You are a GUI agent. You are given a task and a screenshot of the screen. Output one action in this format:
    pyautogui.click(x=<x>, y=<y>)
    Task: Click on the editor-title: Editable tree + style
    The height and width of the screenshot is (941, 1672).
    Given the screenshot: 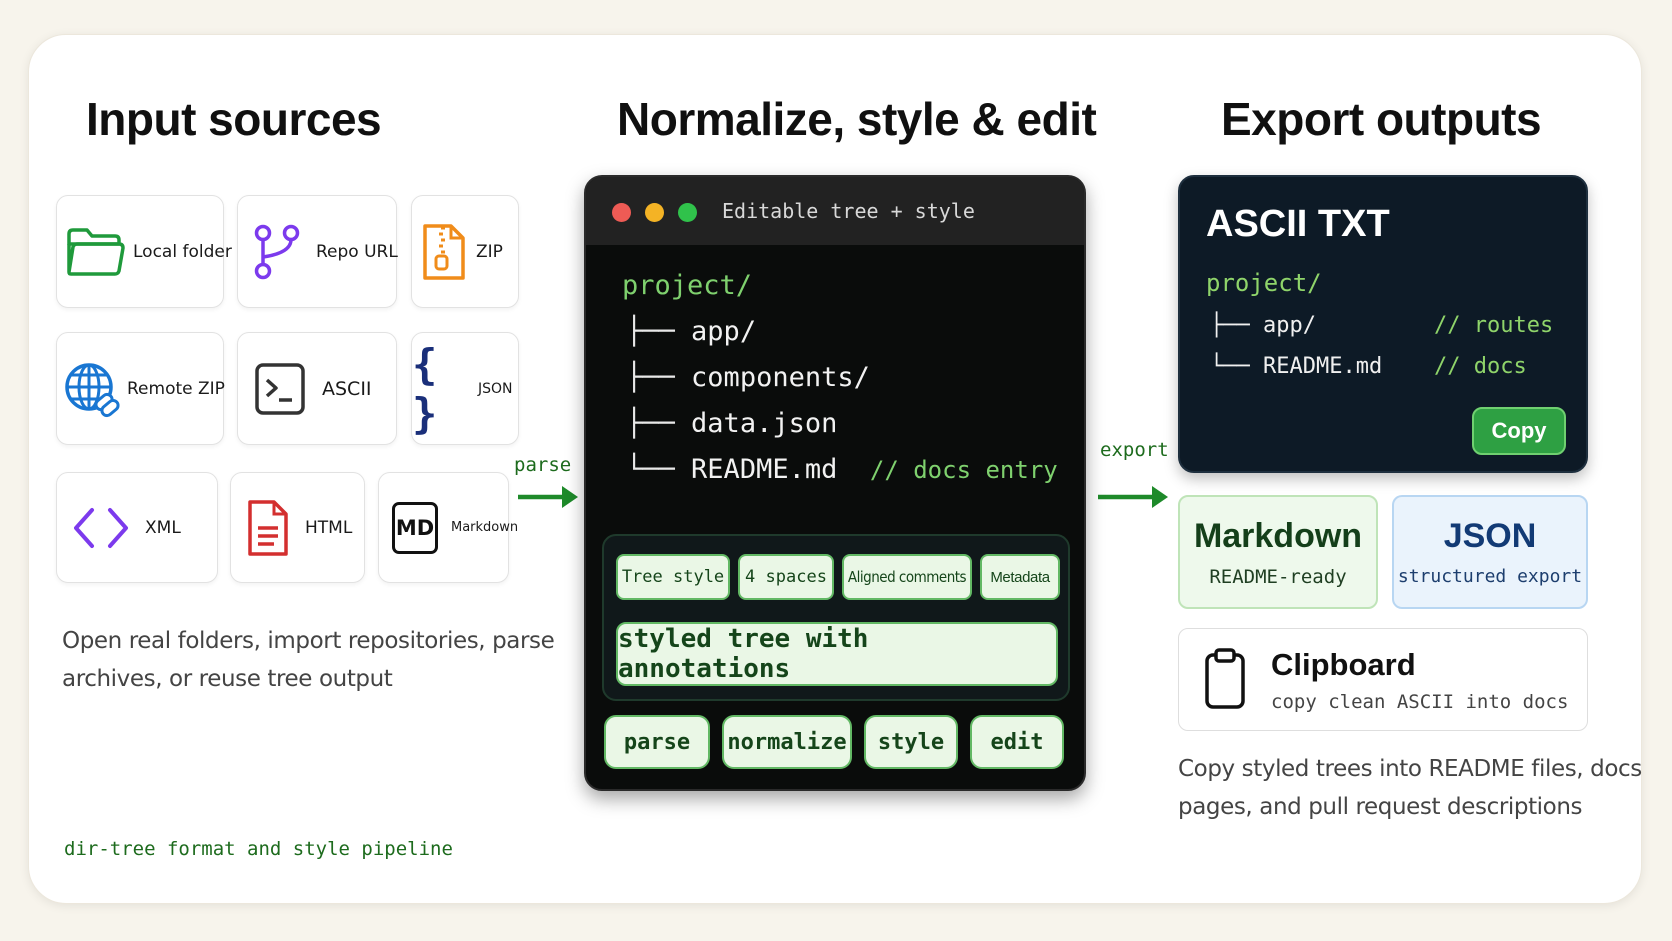 What is the action you would take?
    pyautogui.click(x=848, y=211)
    